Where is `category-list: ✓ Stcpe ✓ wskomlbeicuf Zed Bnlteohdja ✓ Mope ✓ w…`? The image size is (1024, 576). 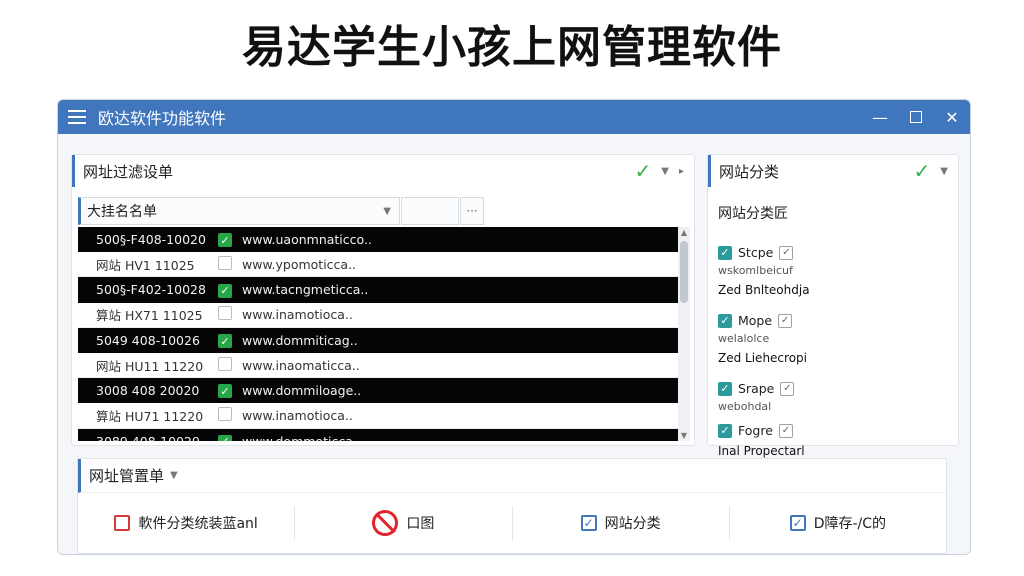
category-list: ✓ Stcpe ✓ wskomlbeicuf Zed Bnlteohdja ✓ Mope ✓ w… is located at coordinates (833, 351).